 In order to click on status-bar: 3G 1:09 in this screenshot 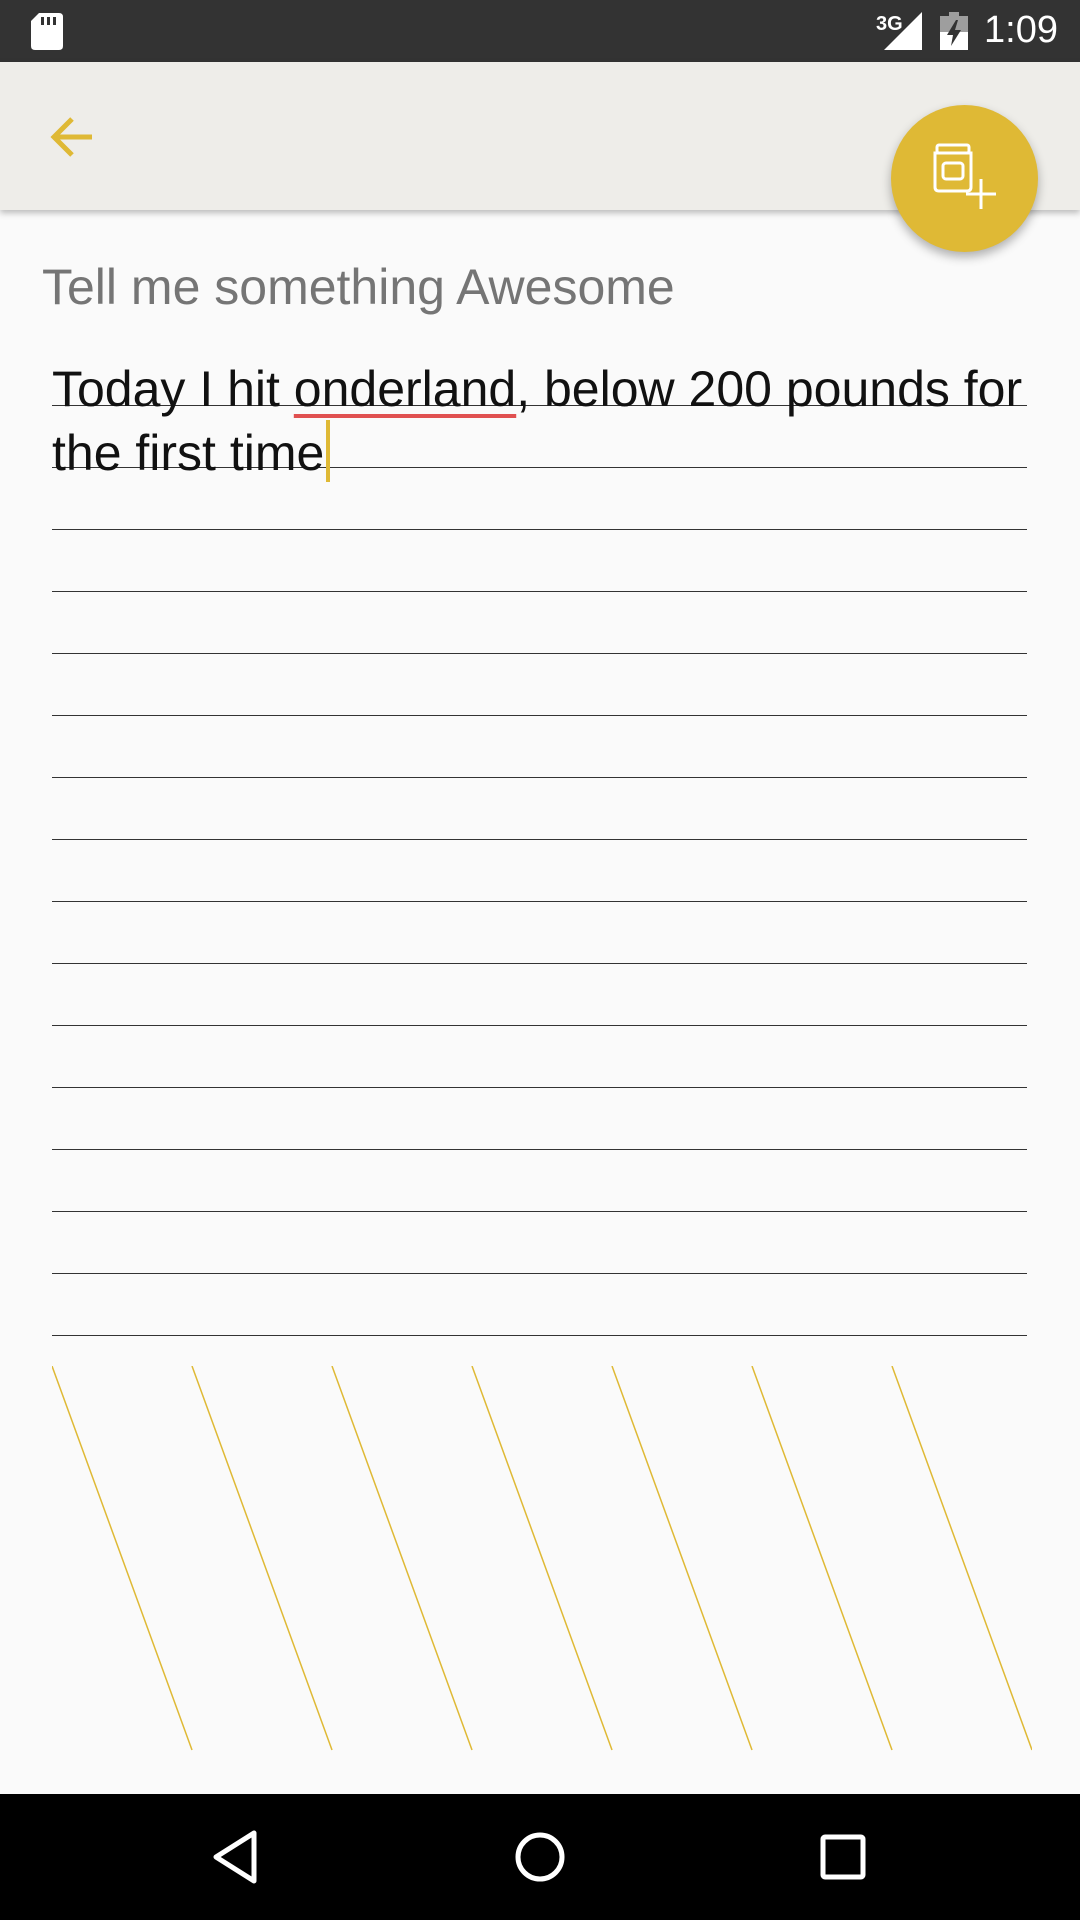, I will do `click(540, 31)`.